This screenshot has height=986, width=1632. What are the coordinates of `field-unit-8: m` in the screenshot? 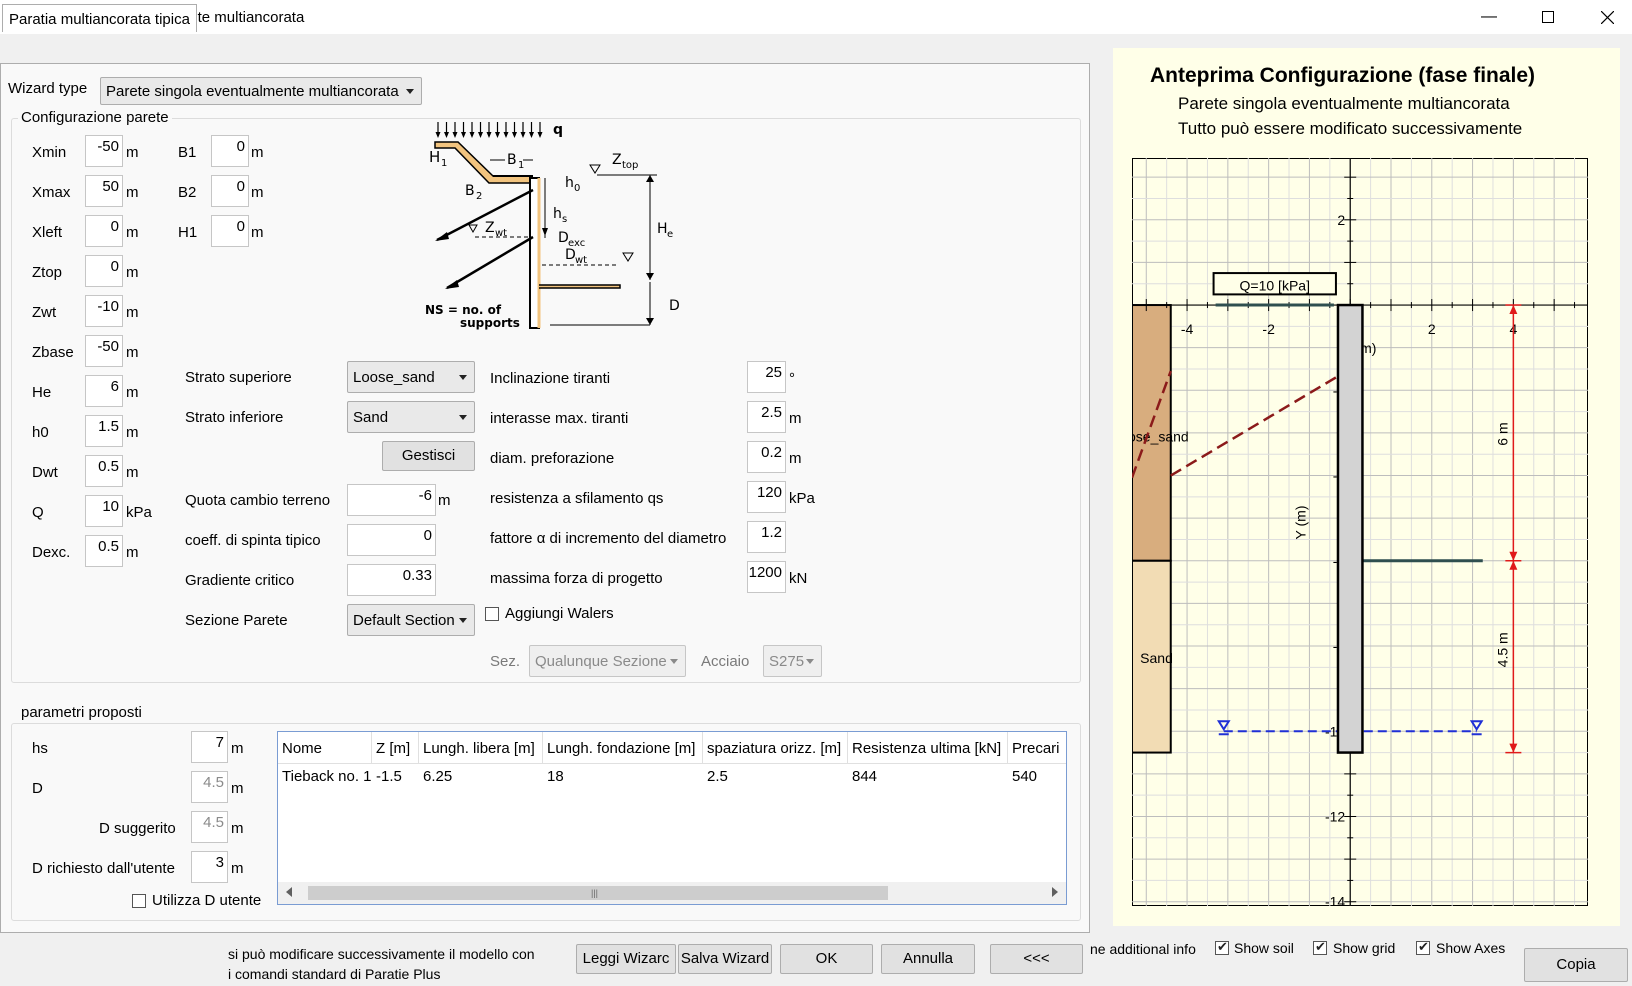 It's located at (132, 472).